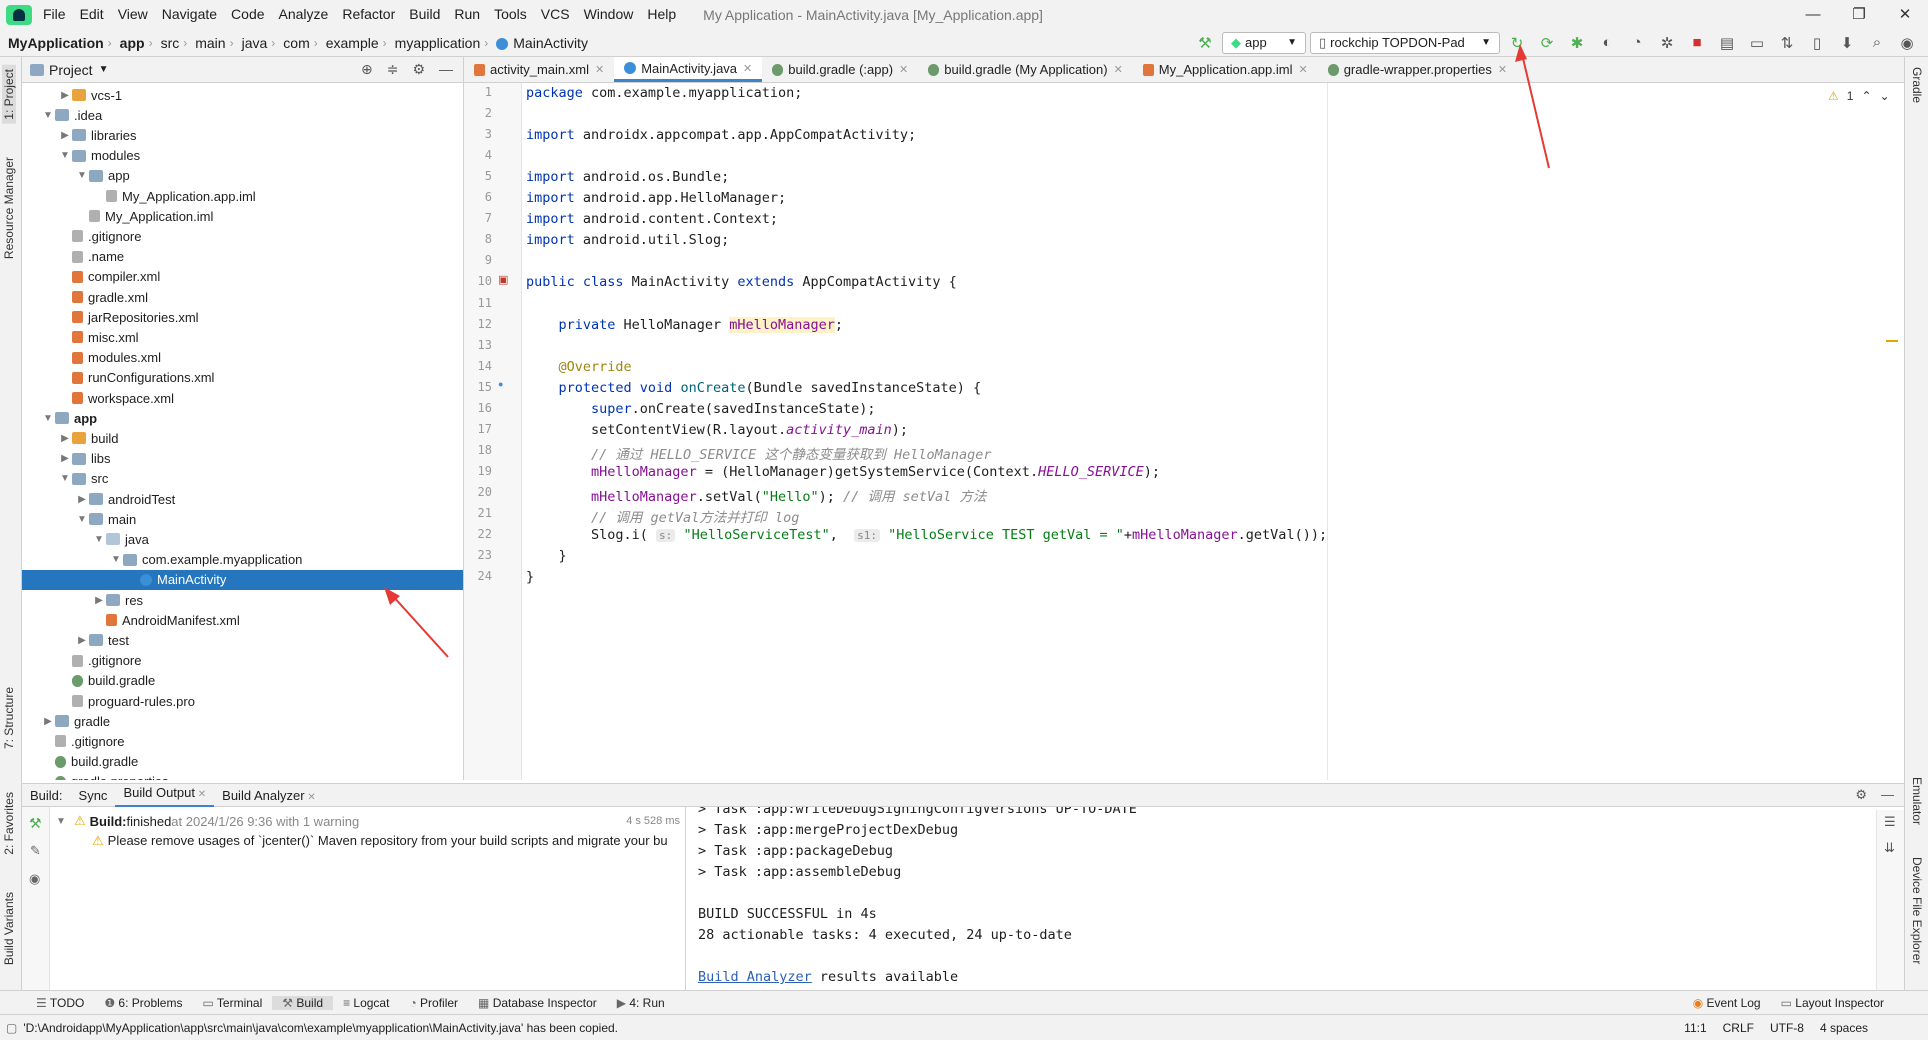 Image resolution: width=1928 pixels, height=1040 pixels. What do you see at coordinates (1695, 1028) in the screenshot?
I see `caret-position: 11:1` at bounding box center [1695, 1028].